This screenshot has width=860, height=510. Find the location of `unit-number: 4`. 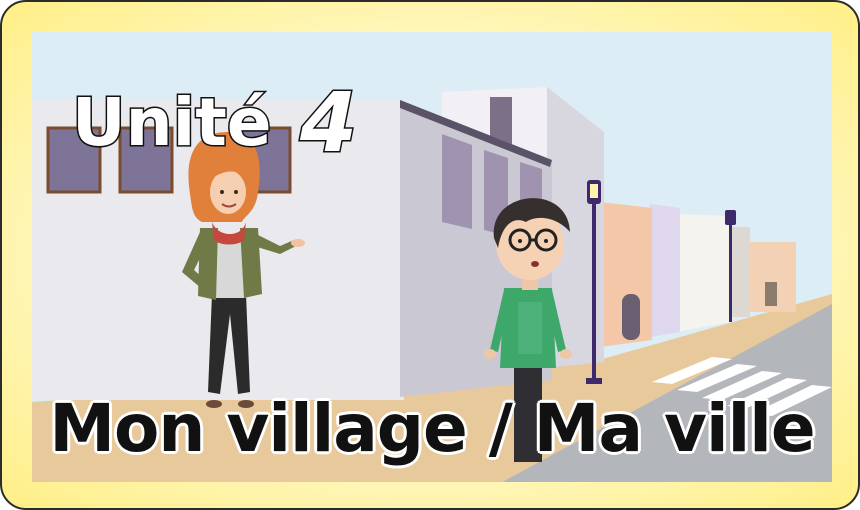

unit-number: 4 is located at coordinates (328, 124).